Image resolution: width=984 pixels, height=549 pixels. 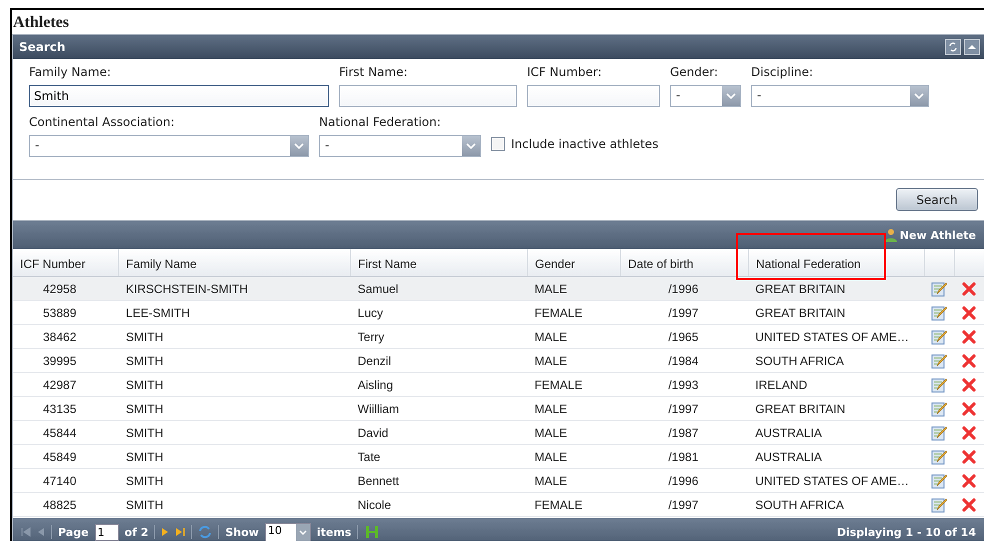 I want to click on refresh-icon, so click(x=953, y=47).